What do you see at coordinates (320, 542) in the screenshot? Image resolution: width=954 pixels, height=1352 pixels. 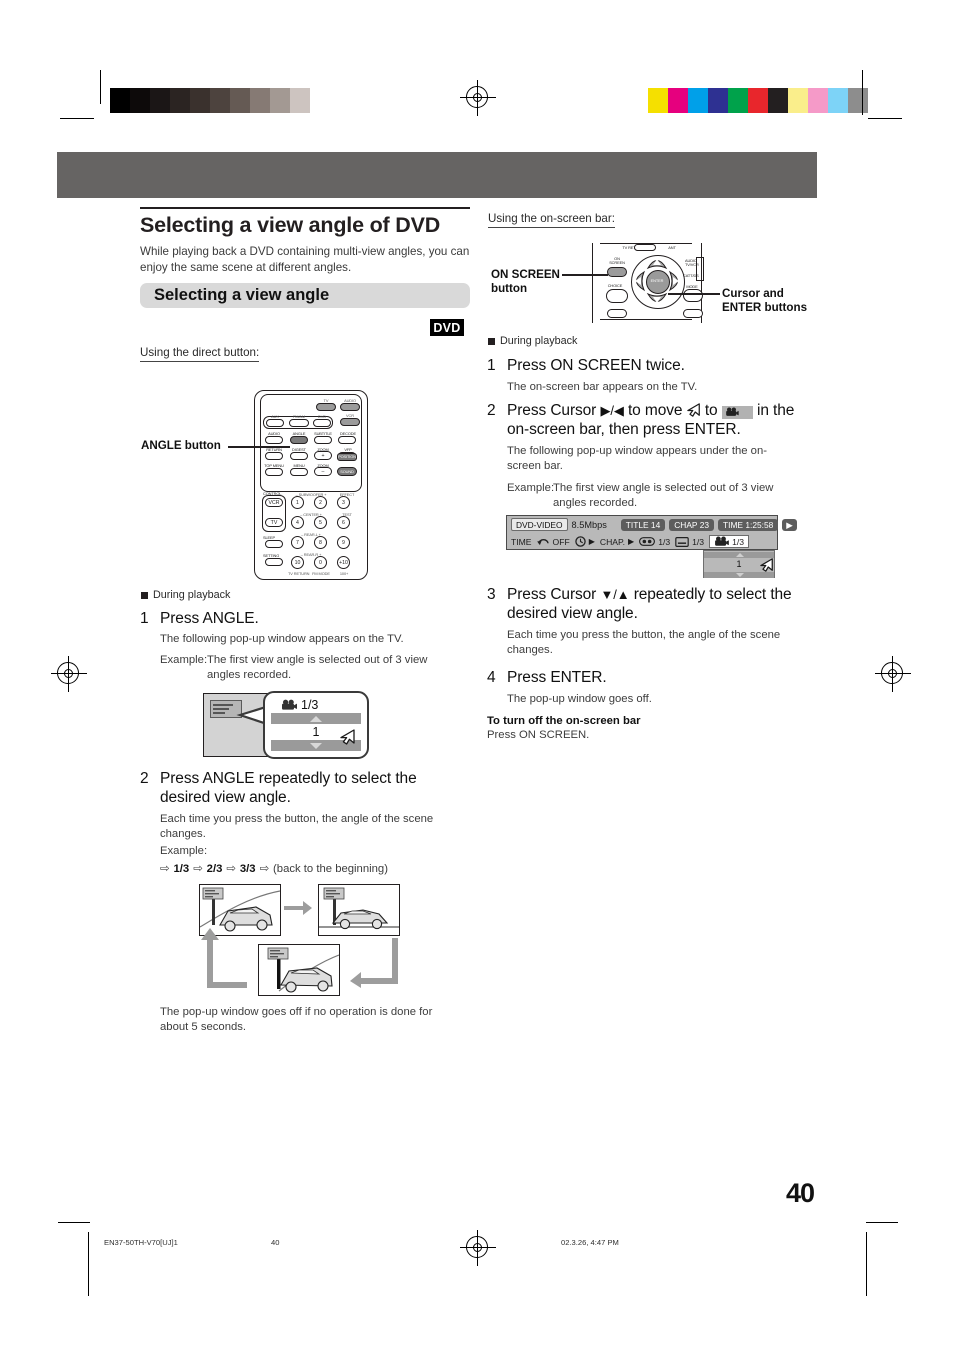 I see `remote-button-num-8: 8` at bounding box center [320, 542].